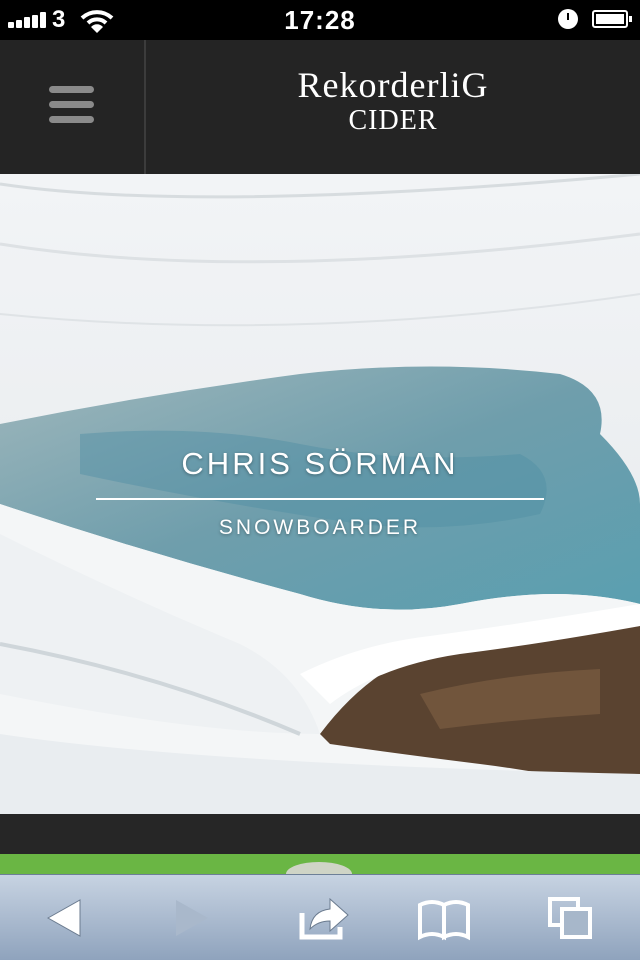 The width and height of the screenshot is (640, 960). Describe the element at coordinates (64, 918) in the screenshot. I see `back-icon` at that location.